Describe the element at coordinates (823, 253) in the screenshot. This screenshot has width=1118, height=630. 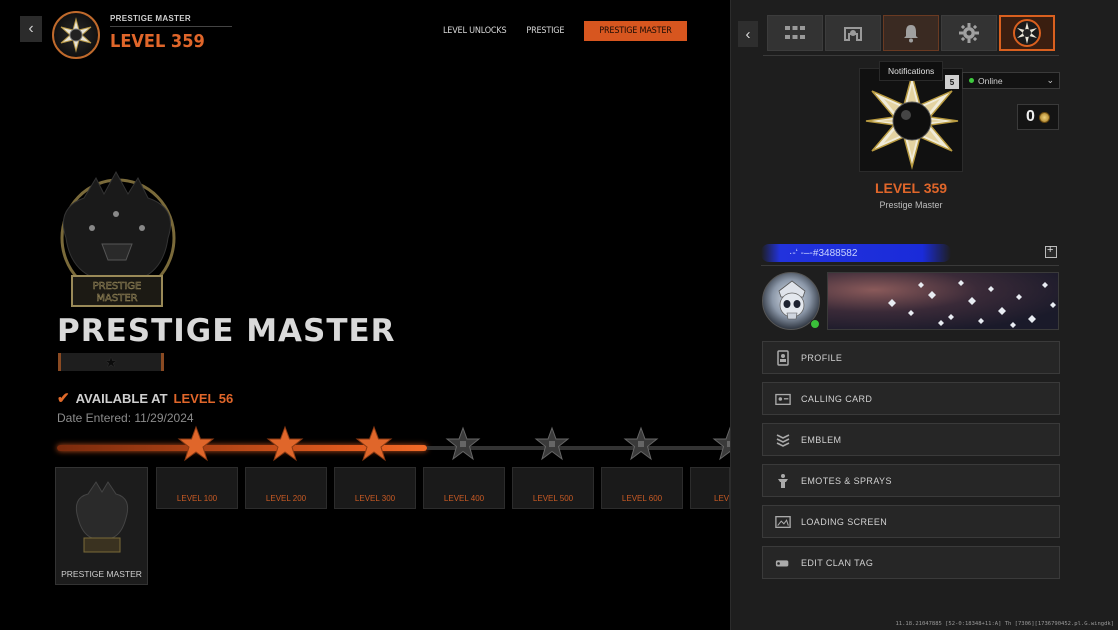
I see `gamertag-text: ·‐ʻ ‐–‐#3488582` at that location.